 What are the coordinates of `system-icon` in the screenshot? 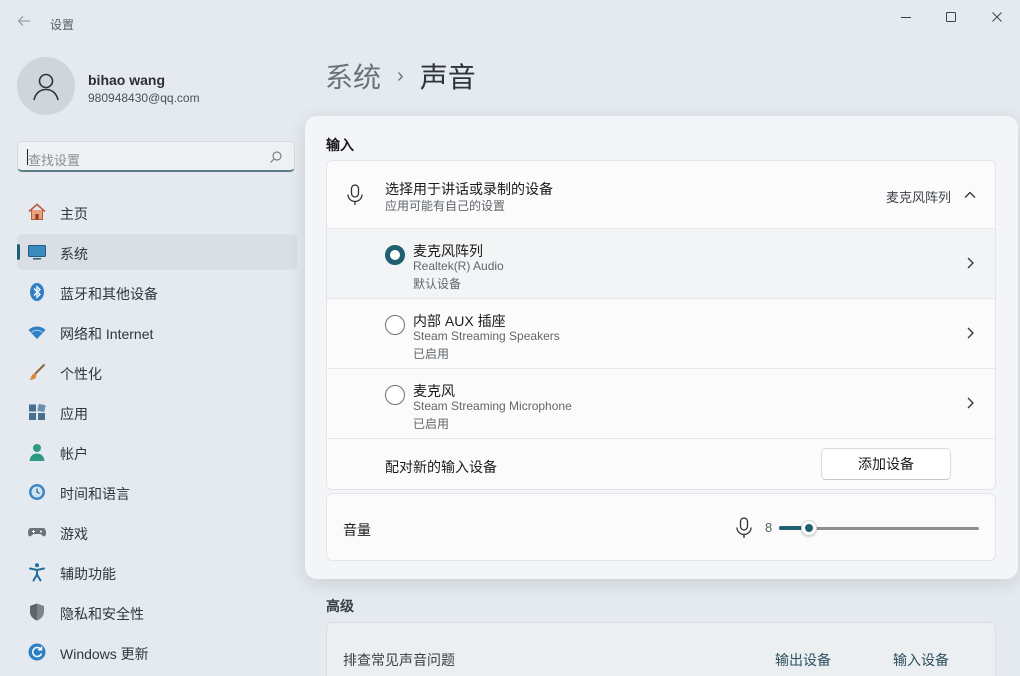 It's located at (37, 252).